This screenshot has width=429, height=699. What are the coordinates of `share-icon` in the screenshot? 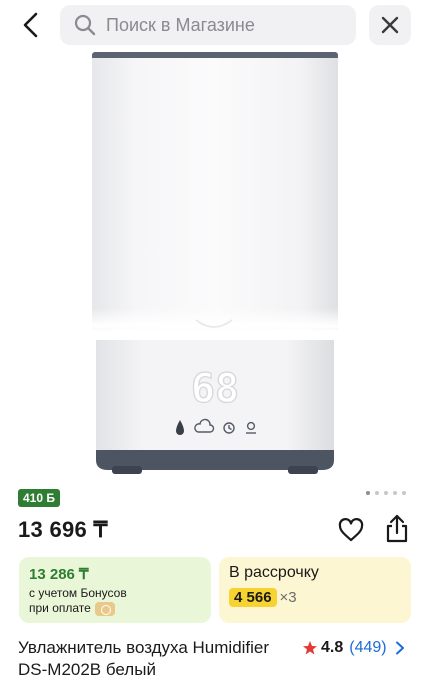 It's located at (397, 528).